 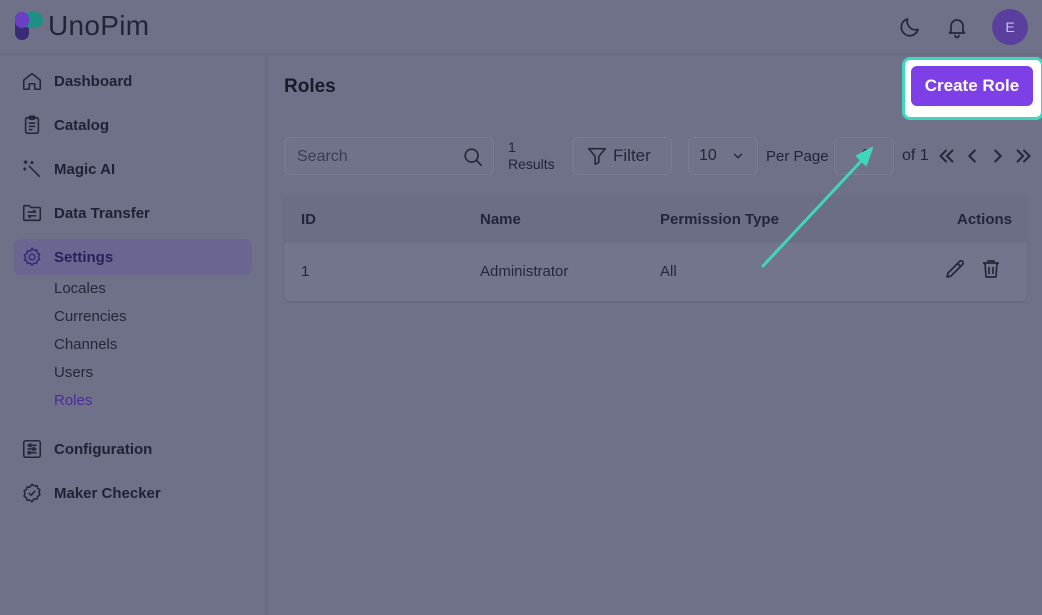 I want to click on filter-button: Filter, so click(x=622, y=156).